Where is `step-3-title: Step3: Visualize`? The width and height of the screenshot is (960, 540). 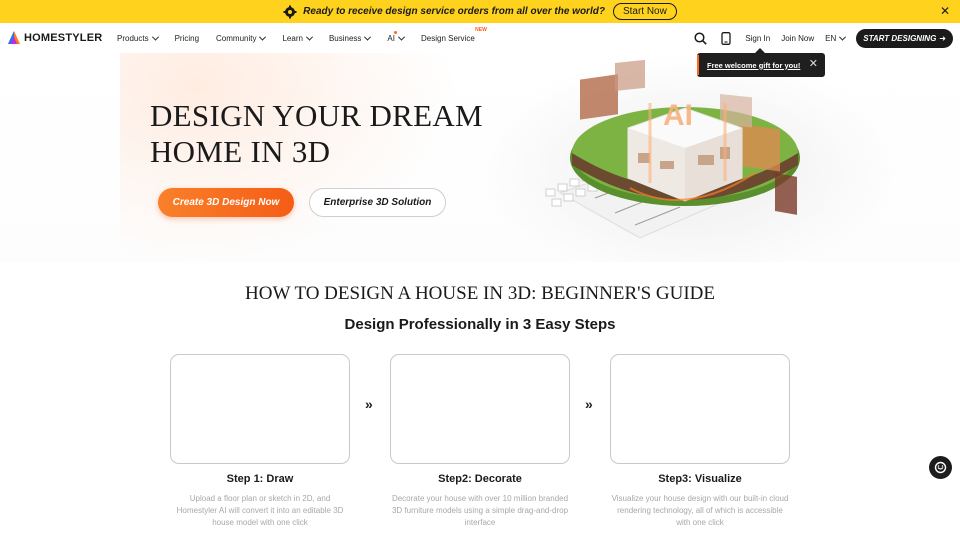
step-3-title: Step3: Visualize is located at coordinates (700, 479).